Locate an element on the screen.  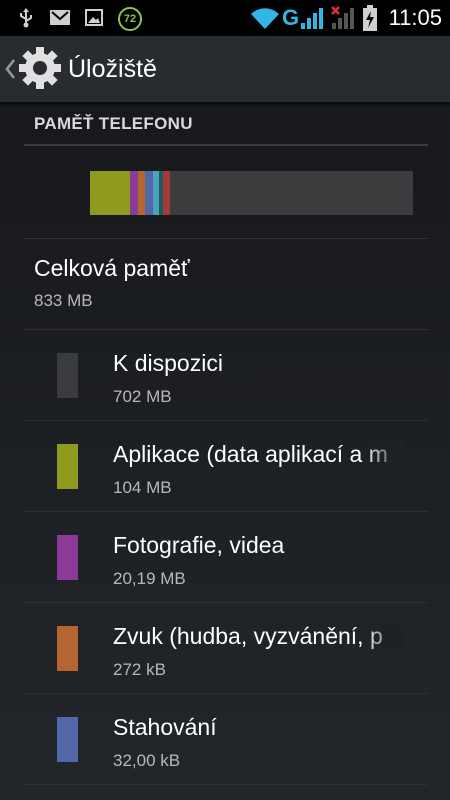
signal-no-icon is located at coordinates (342, 17).